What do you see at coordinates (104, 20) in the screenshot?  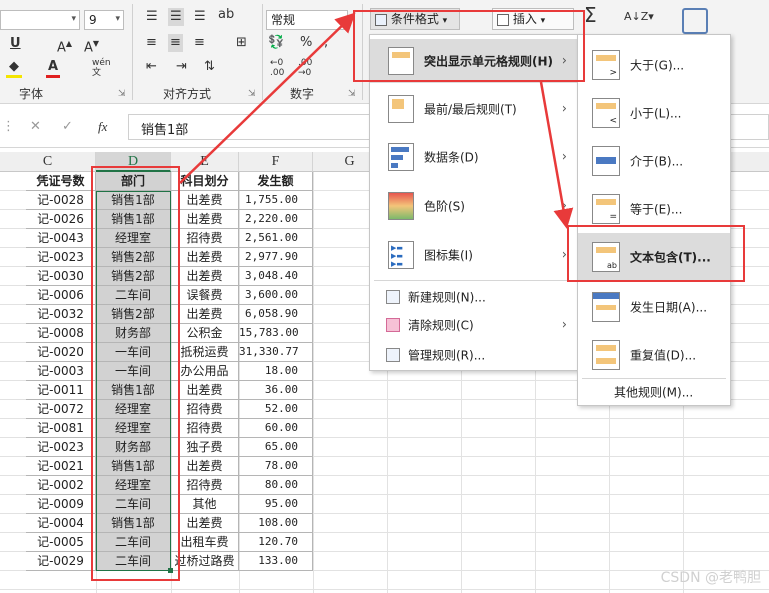 I see `font-size-input: 9 ▾` at bounding box center [104, 20].